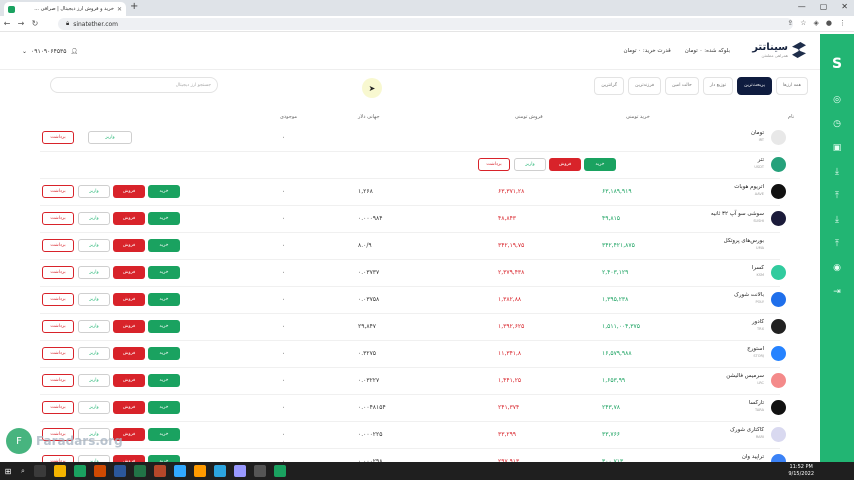  I want to click on buy-price: ۶۳,۱۸۹,۹۱۹, so click(617, 191).